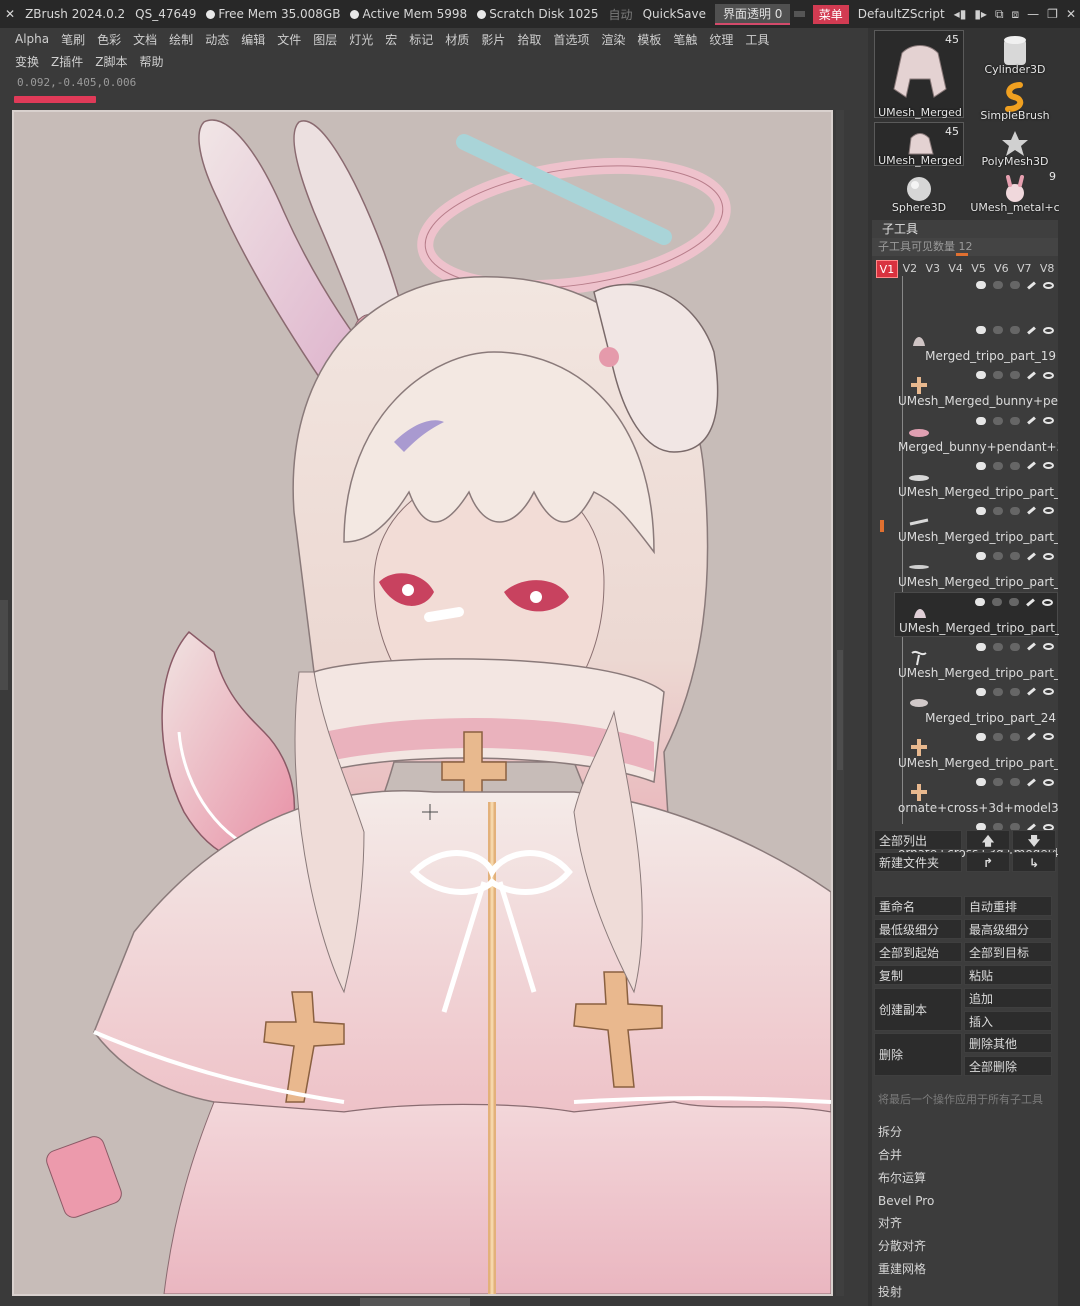 The height and width of the screenshot is (1306, 1080). What do you see at coordinates (4, 645) in the screenshot?
I see `left-tray-handle` at bounding box center [4, 645].